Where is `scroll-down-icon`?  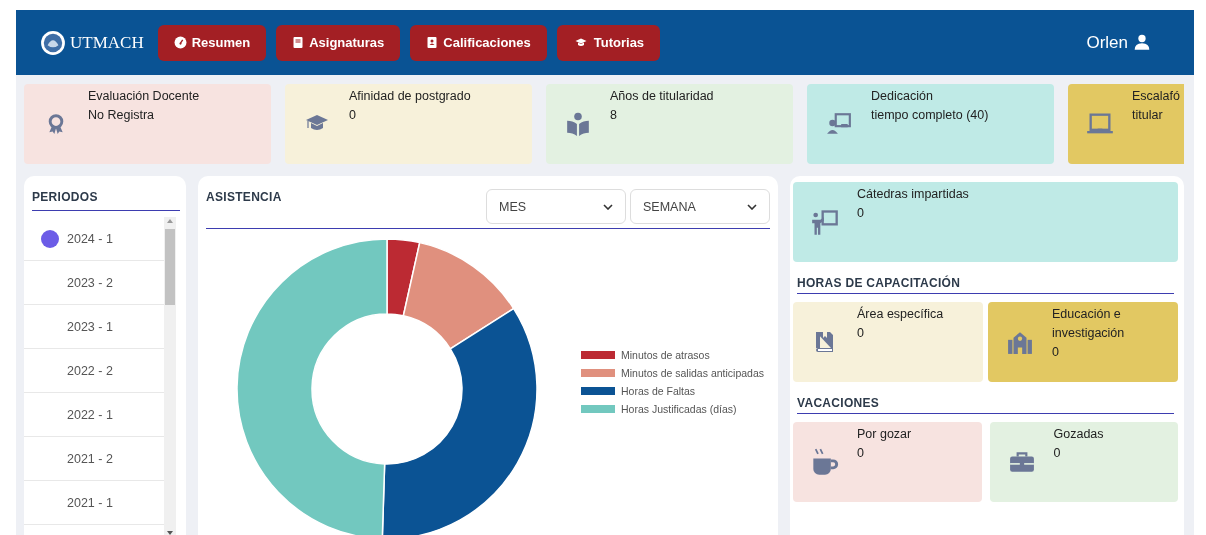
scroll-down-icon is located at coordinates (170, 533).